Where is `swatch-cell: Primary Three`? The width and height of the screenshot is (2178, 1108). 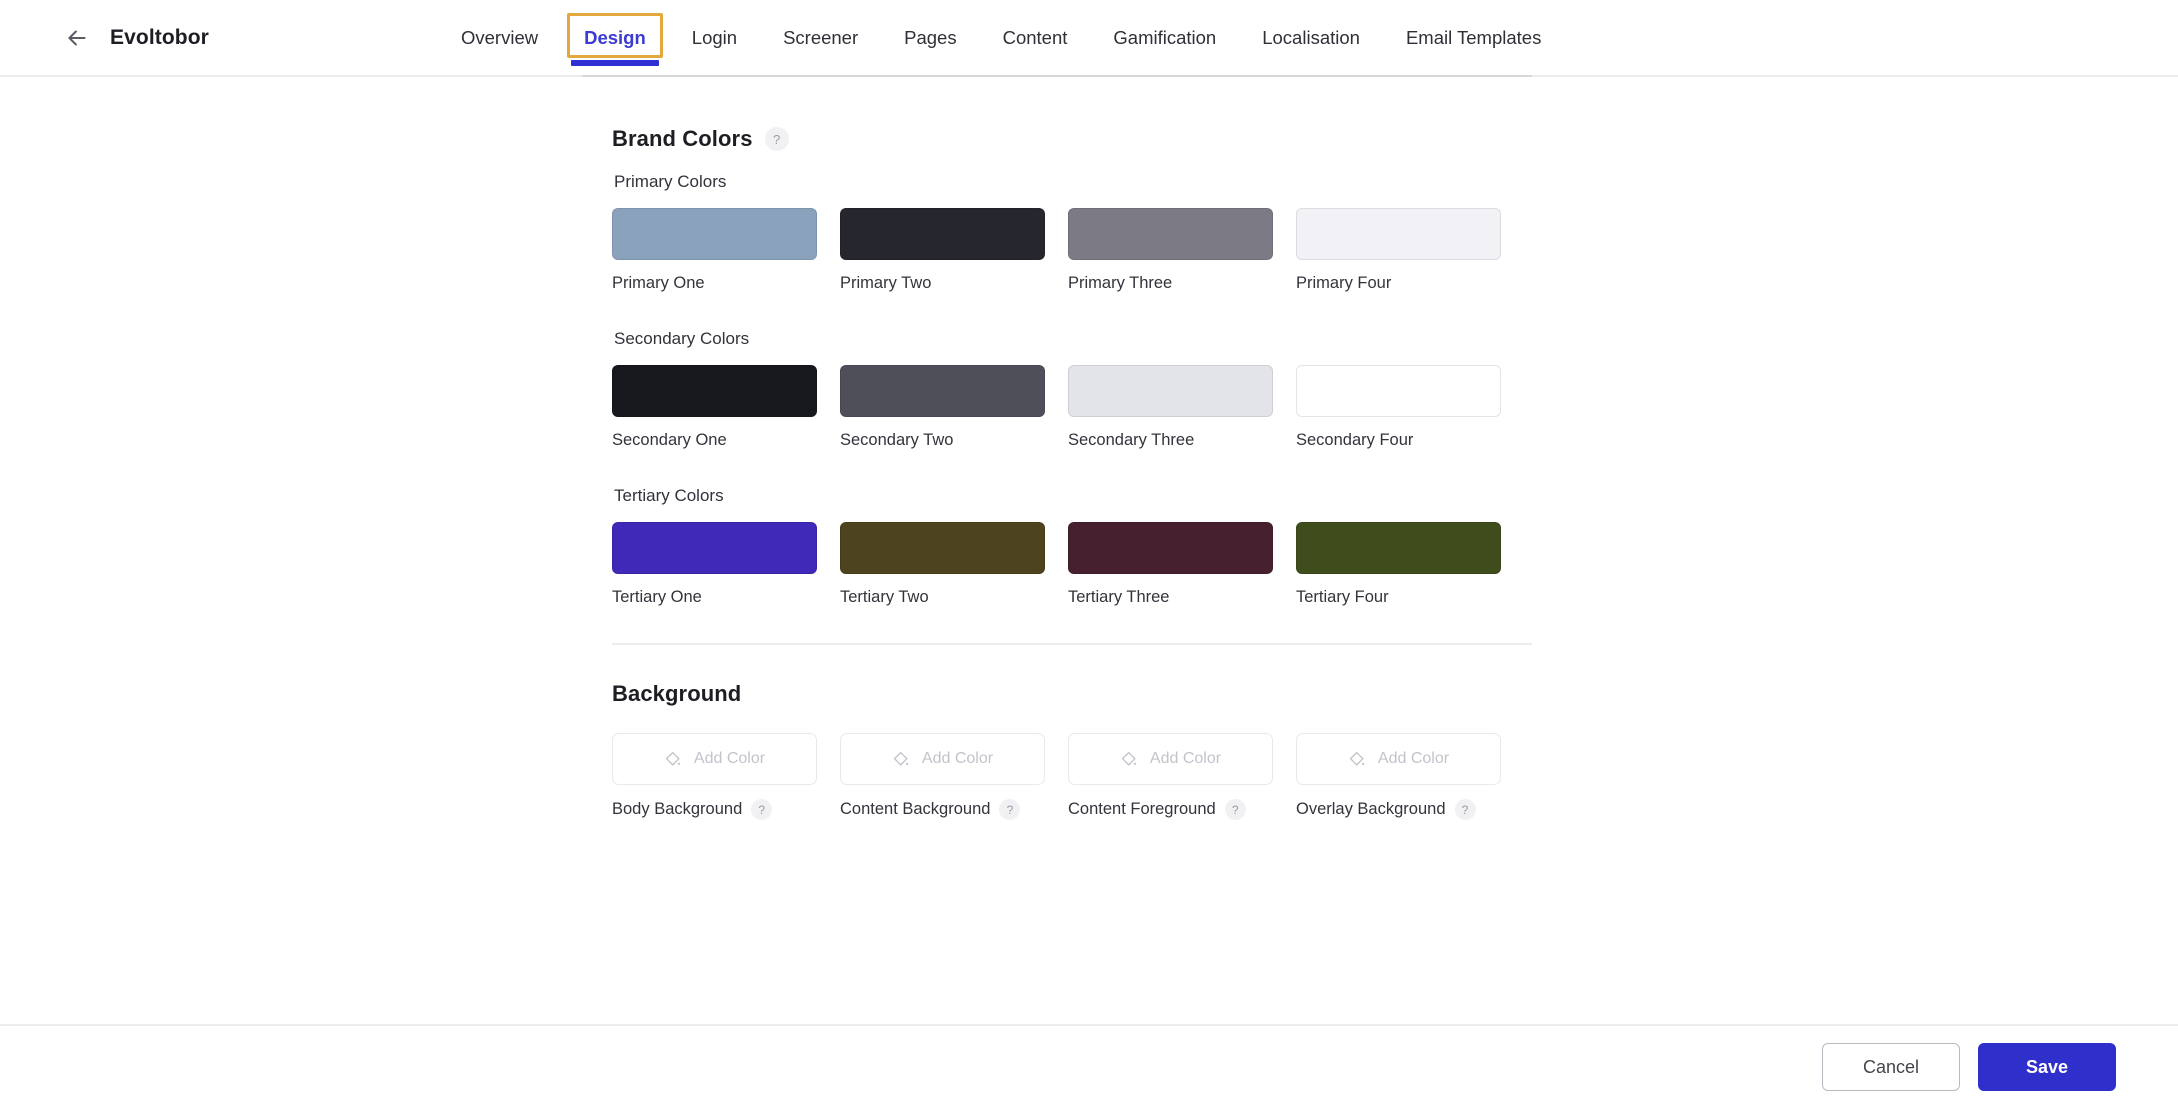 swatch-cell: Primary Three is located at coordinates (1170, 250).